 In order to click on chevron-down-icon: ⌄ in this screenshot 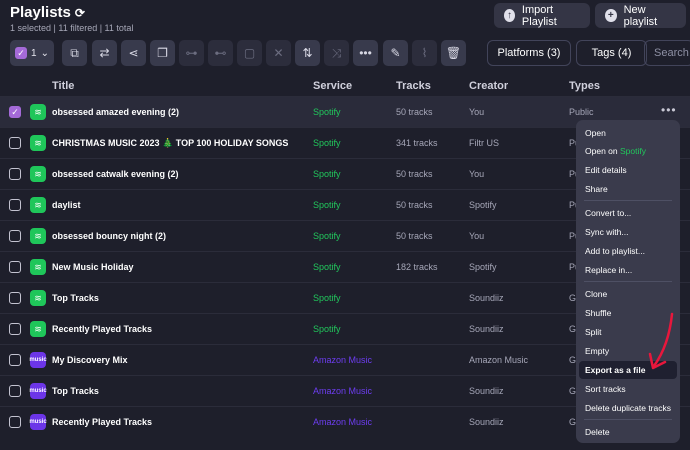, I will do `click(44, 53)`.